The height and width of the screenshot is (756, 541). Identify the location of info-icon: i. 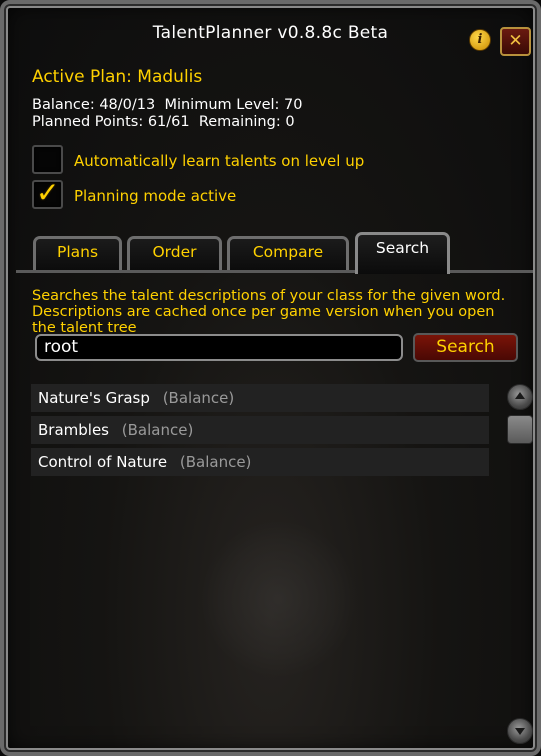
(480, 40).